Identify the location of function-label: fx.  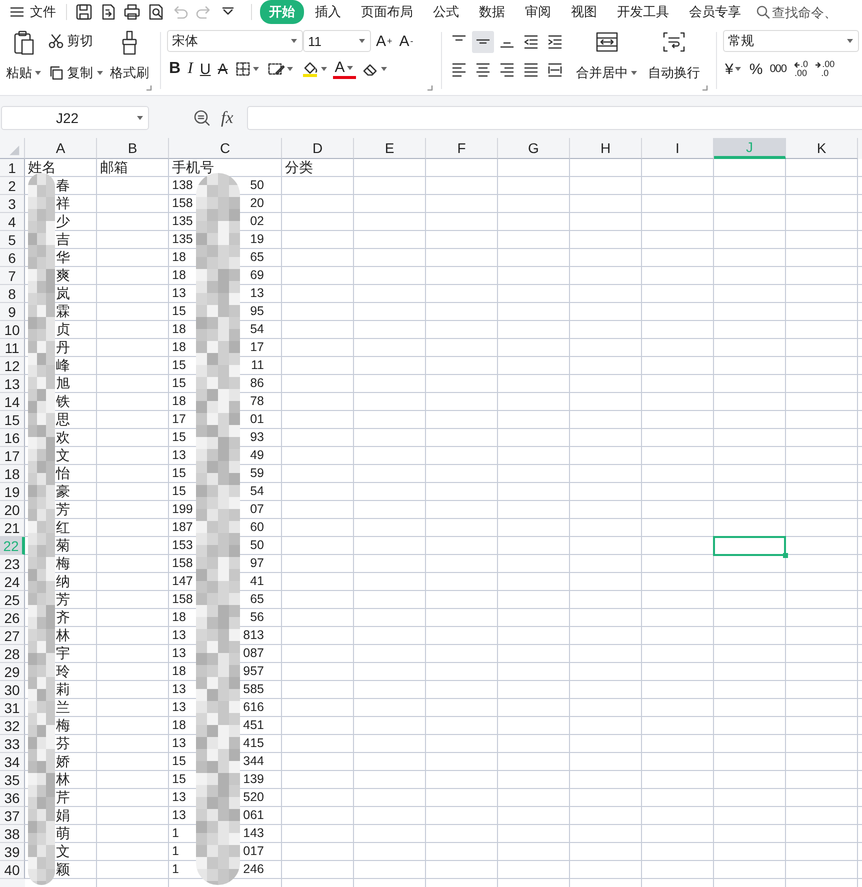
(227, 118).